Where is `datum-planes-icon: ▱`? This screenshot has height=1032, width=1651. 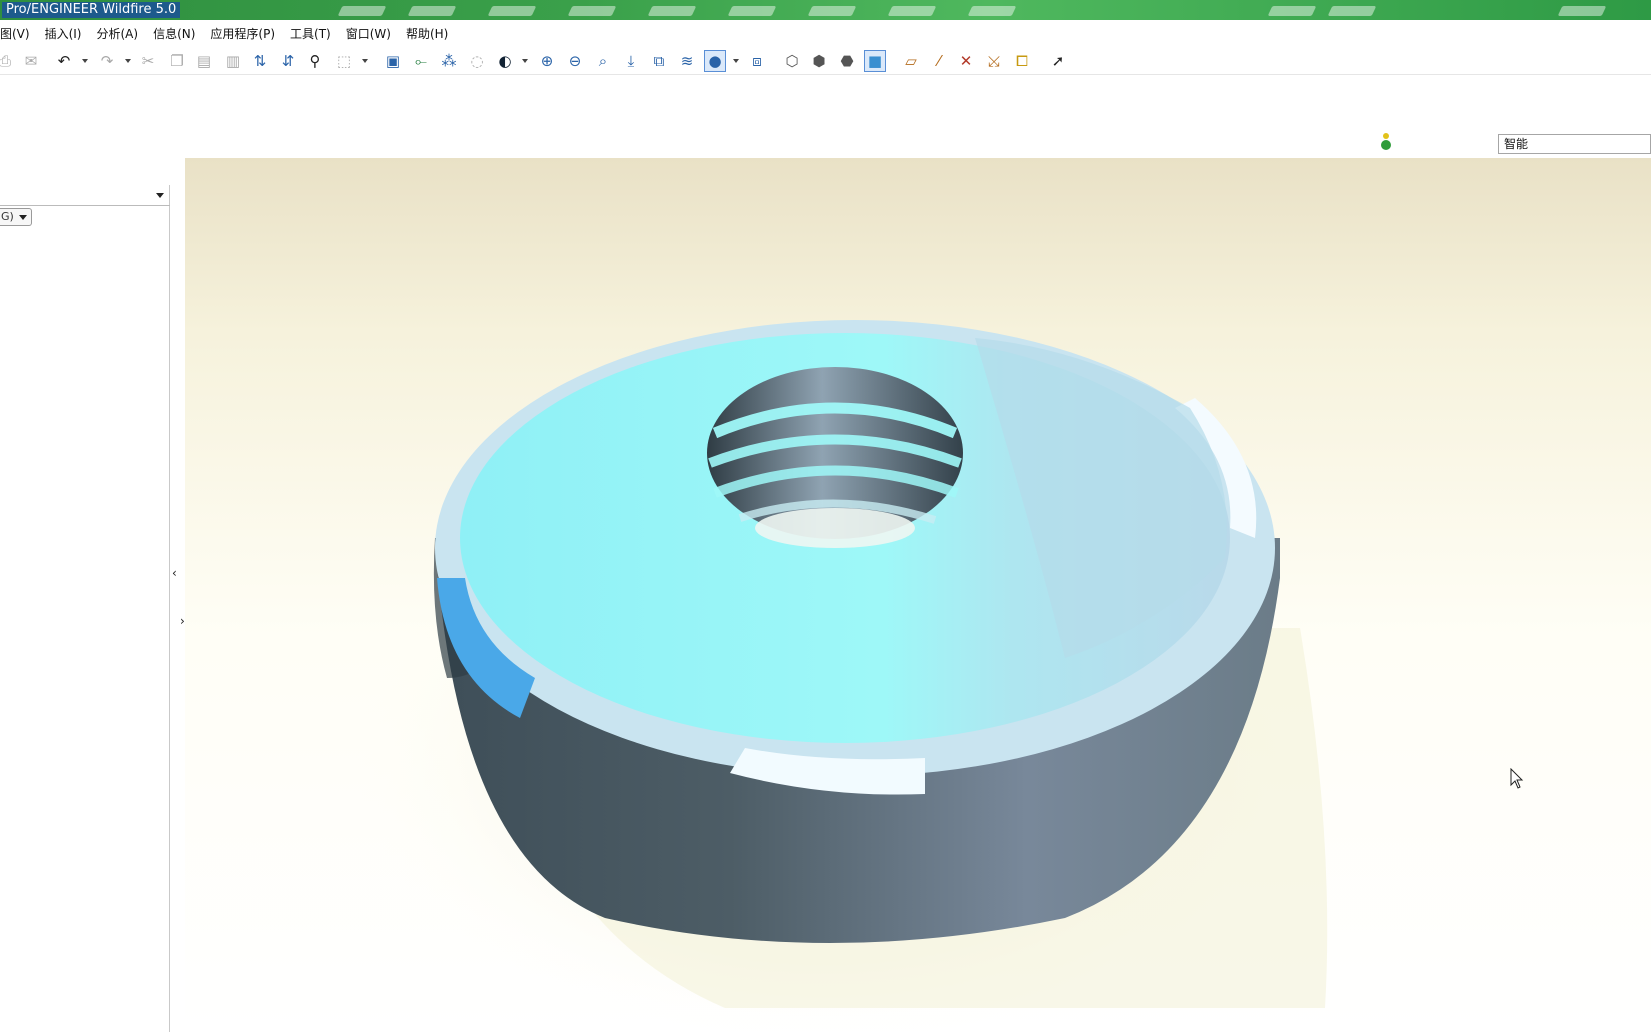 datum-planes-icon: ▱ is located at coordinates (911, 61).